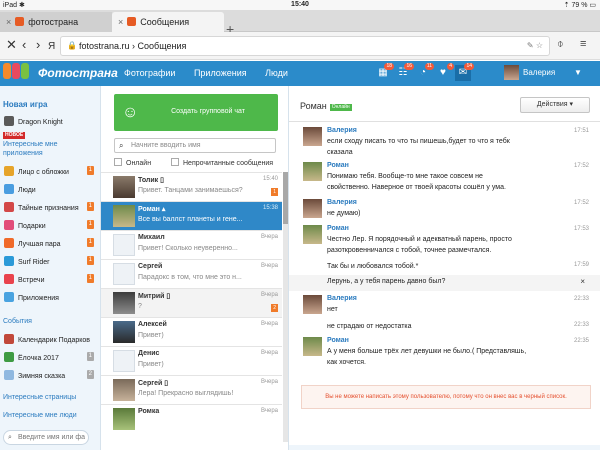  I want to click on surf-icon, so click(9, 261).